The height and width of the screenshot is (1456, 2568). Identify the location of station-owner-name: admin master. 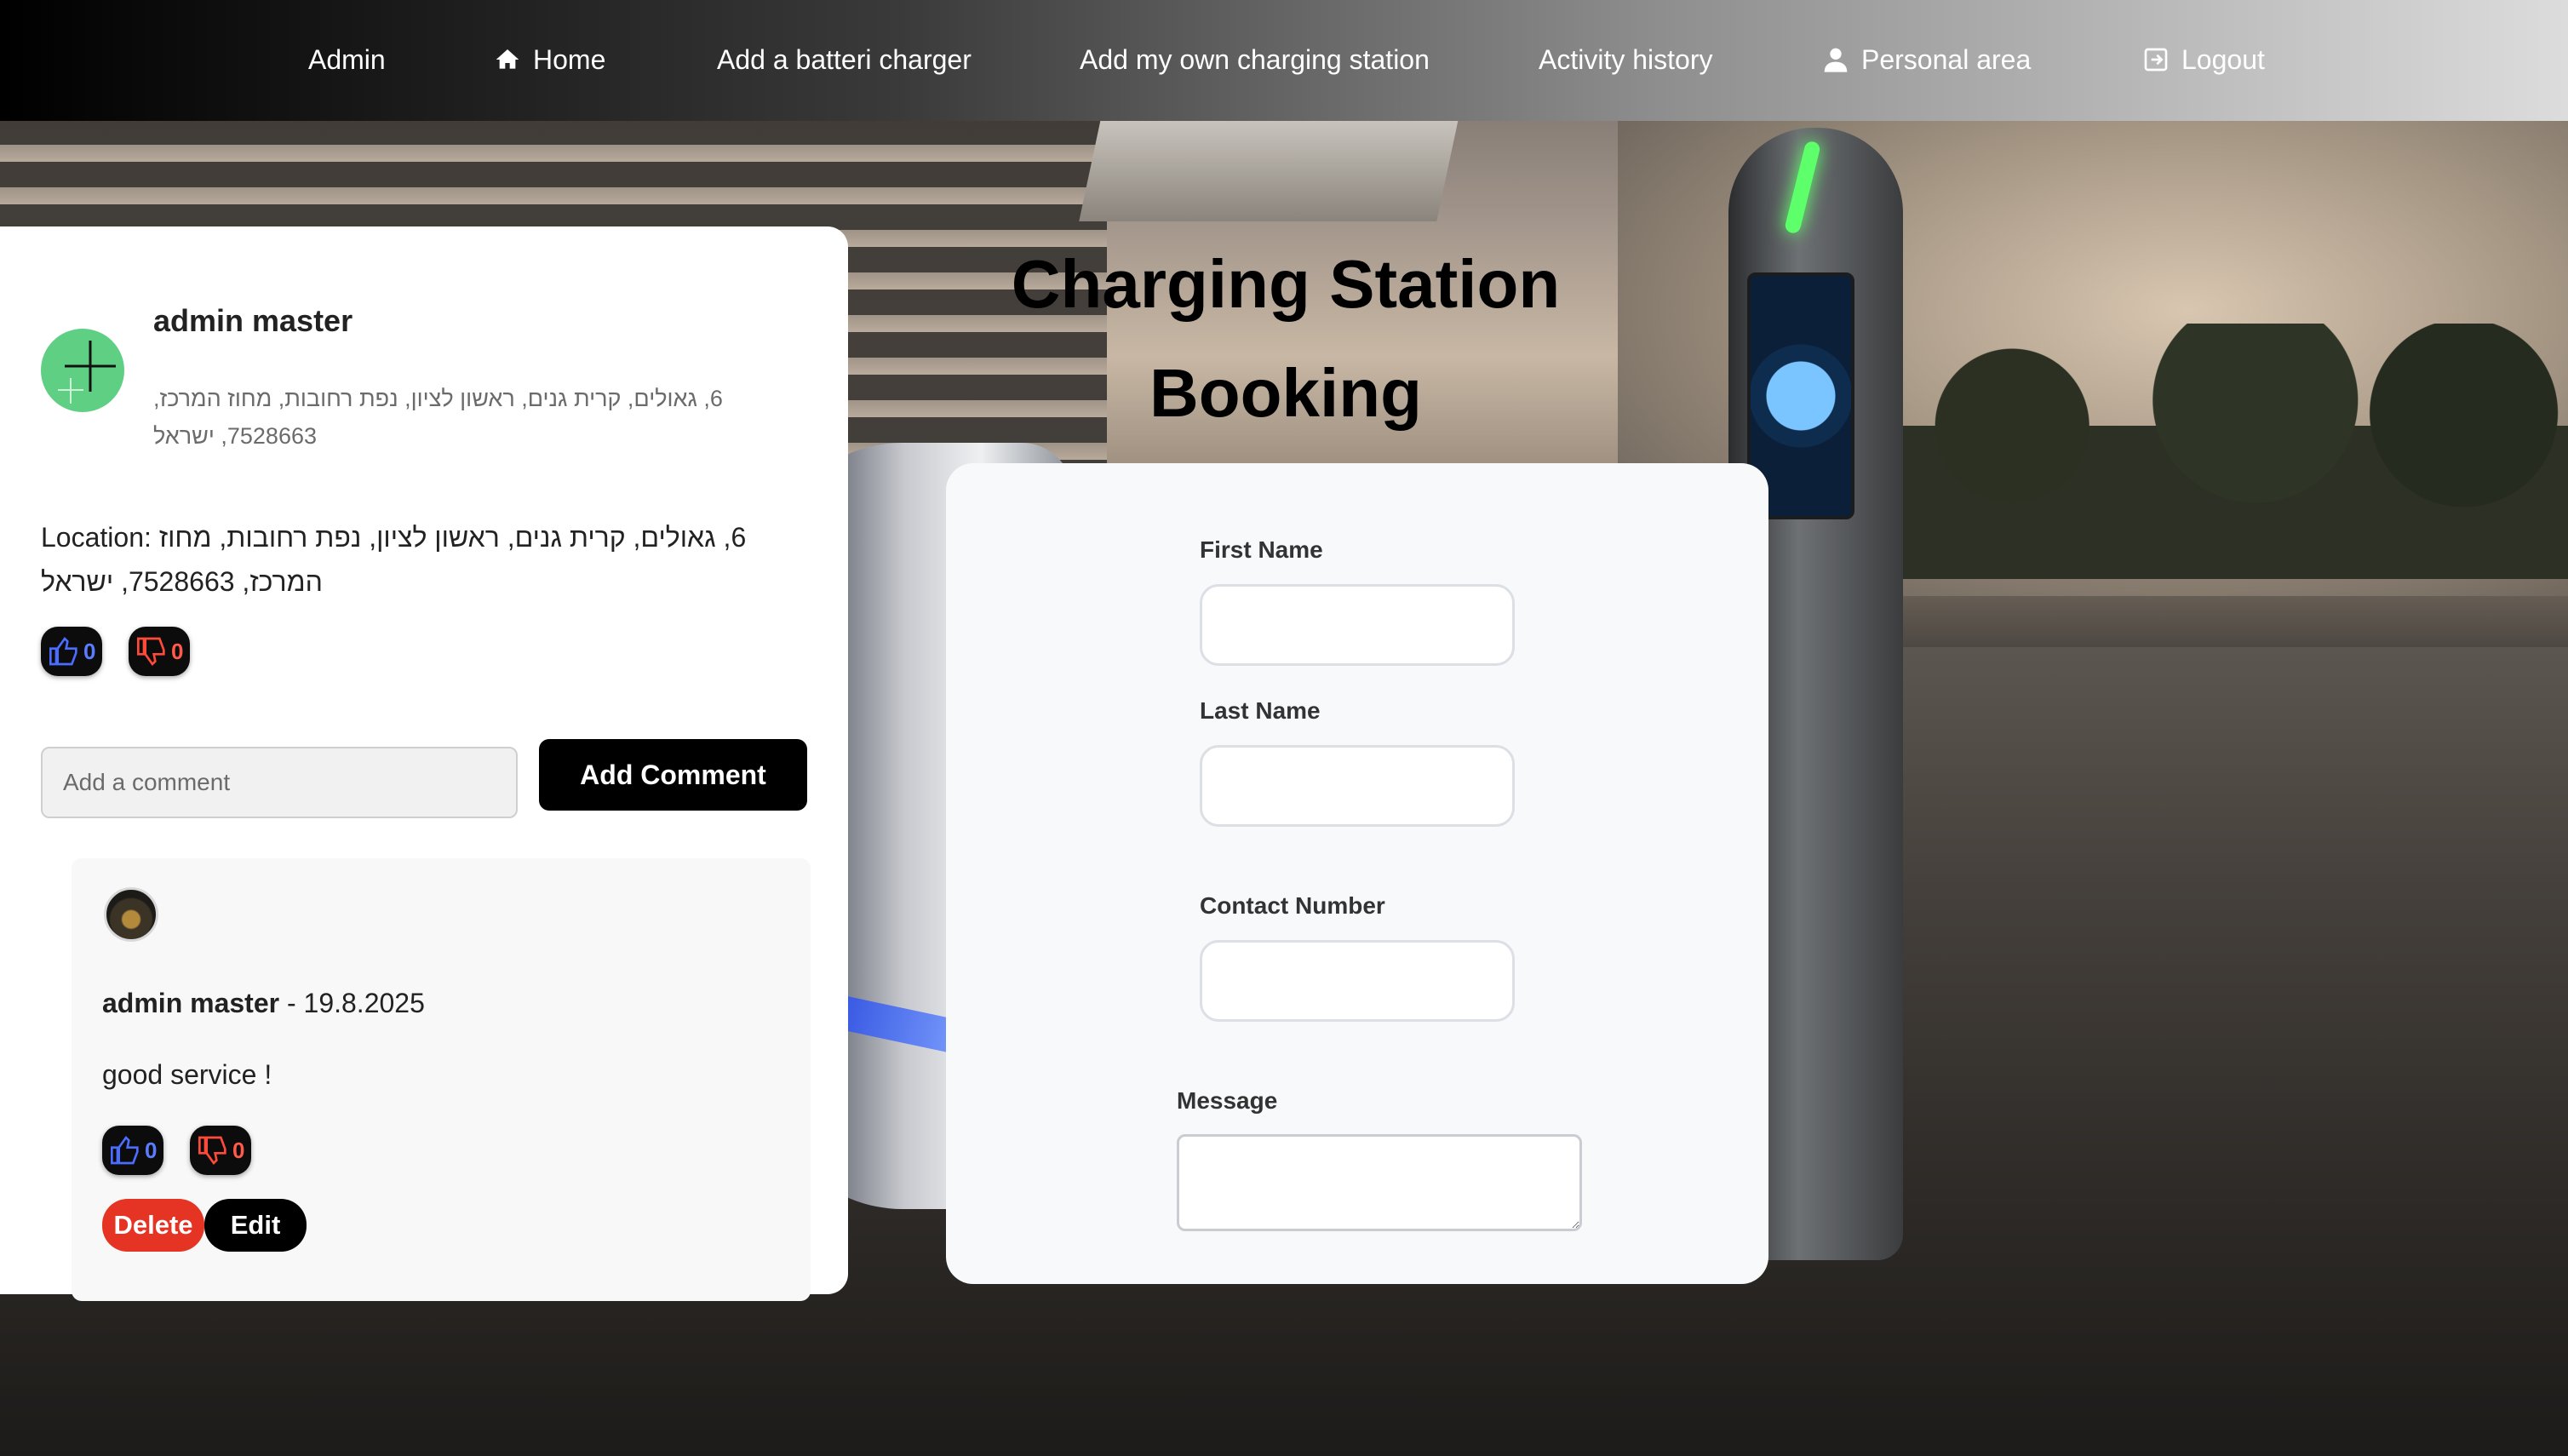
(253, 321).